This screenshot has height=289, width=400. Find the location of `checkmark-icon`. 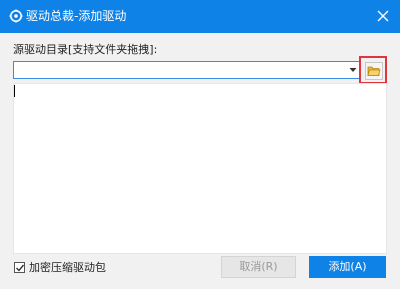

checkmark-icon is located at coordinates (20, 268).